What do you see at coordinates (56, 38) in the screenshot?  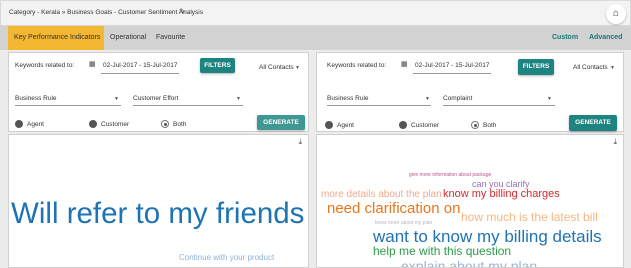 I see `tab-key-performance-indicators: Key Performance Indicators` at bounding box center [56, 38].